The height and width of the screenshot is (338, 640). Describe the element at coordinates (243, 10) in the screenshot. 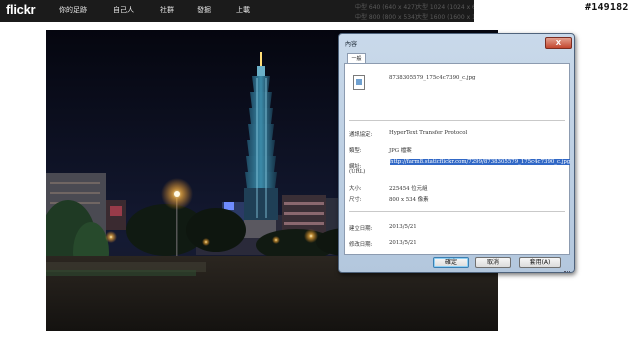

I see `nav-upload: 上載` at that location.